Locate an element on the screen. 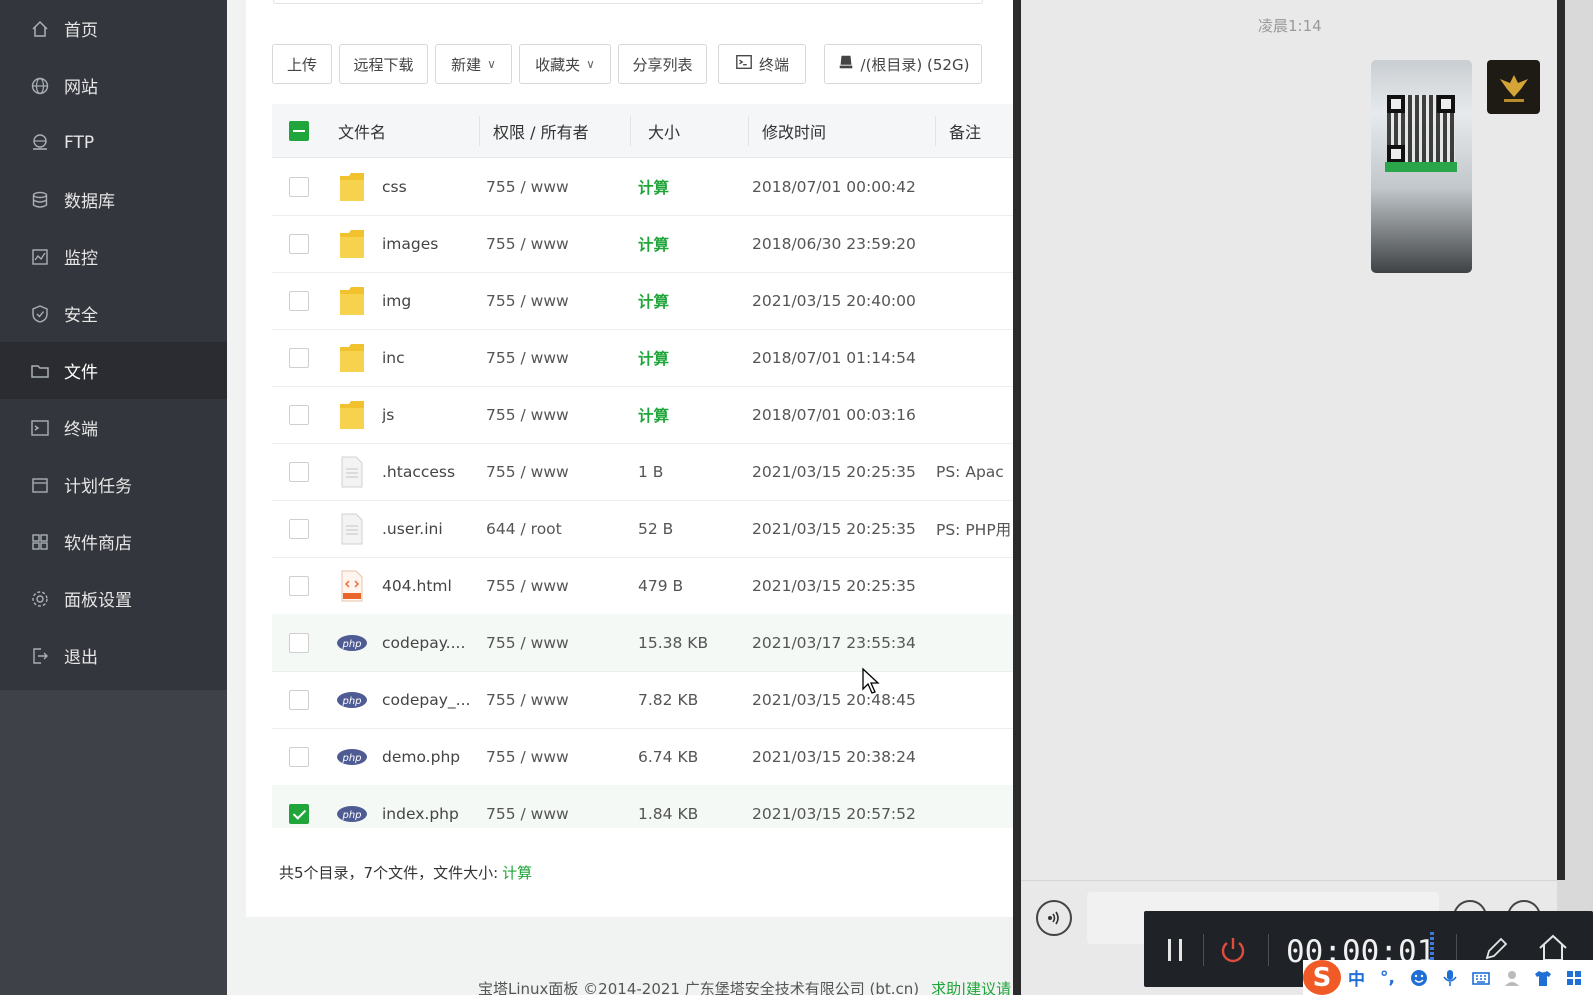 The height and width of the screenshot is (995, 1593). file-name: demo.php is located at coordinates (431, 757).